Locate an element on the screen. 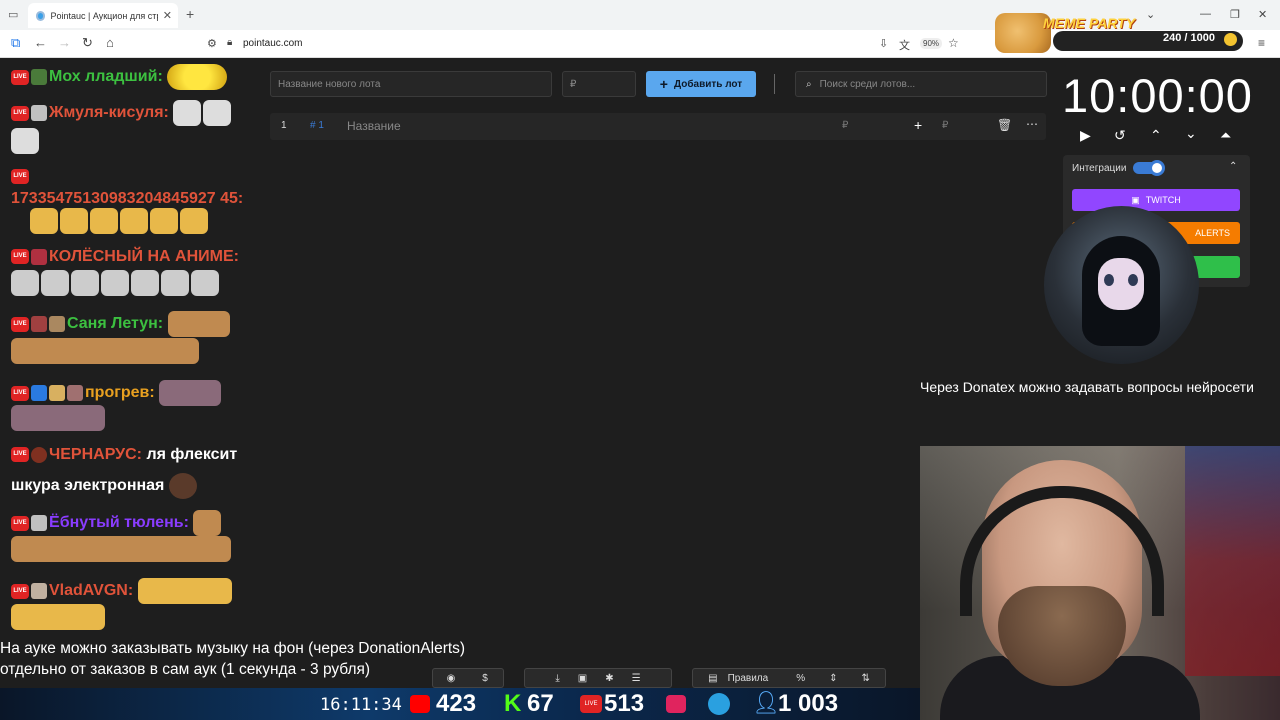  download-lots-icon: ⤓ is located at coordinates (557, 678).